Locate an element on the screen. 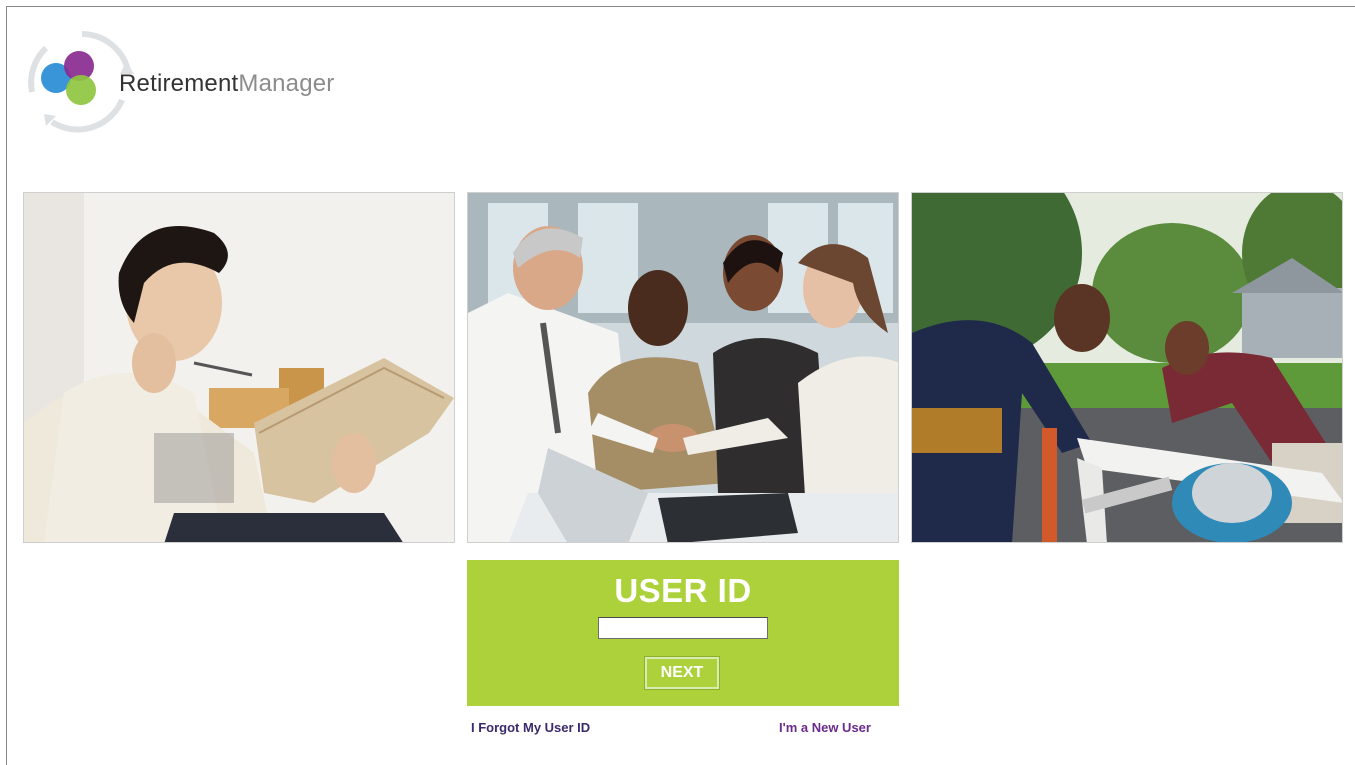 The width and height of the screenshot is (1355, 765). login-panel: USER ID NEXT is located at coordinates (683, 633).